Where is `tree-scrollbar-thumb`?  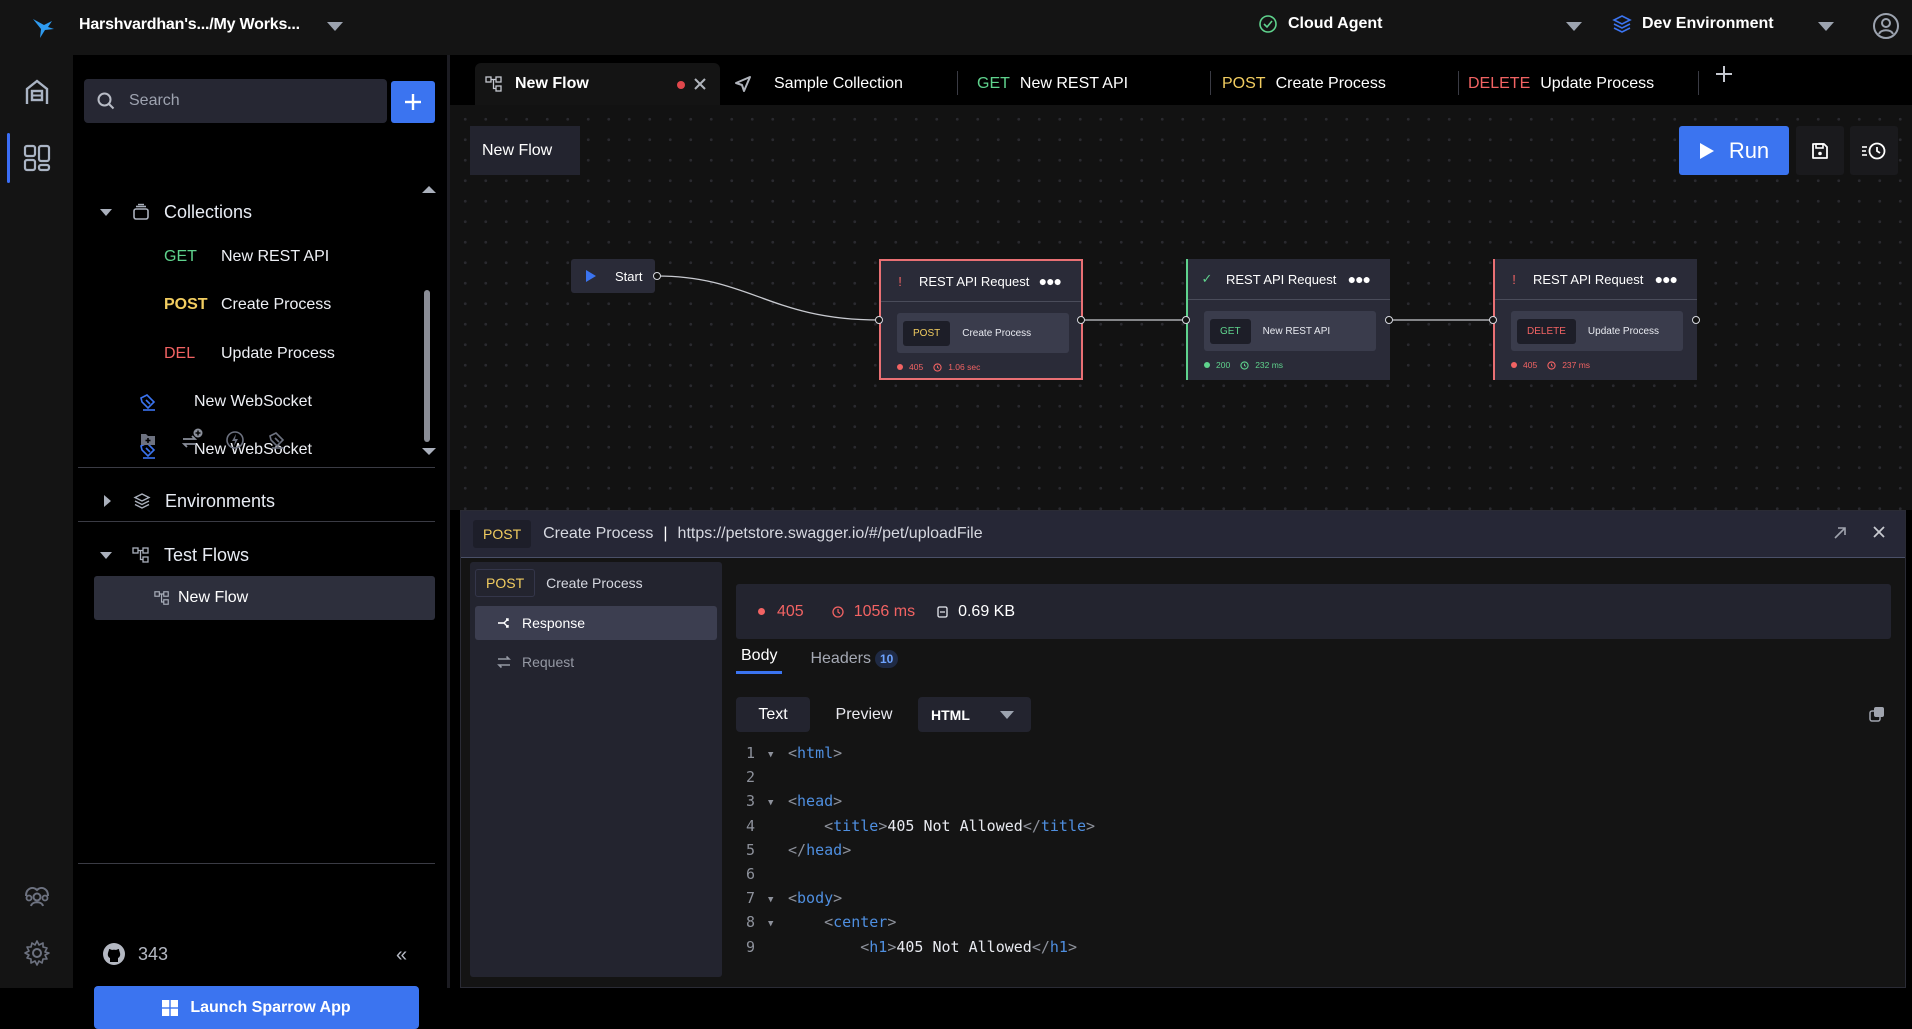
tree-scrollbar-thumb is located at coordinates (427, 366).